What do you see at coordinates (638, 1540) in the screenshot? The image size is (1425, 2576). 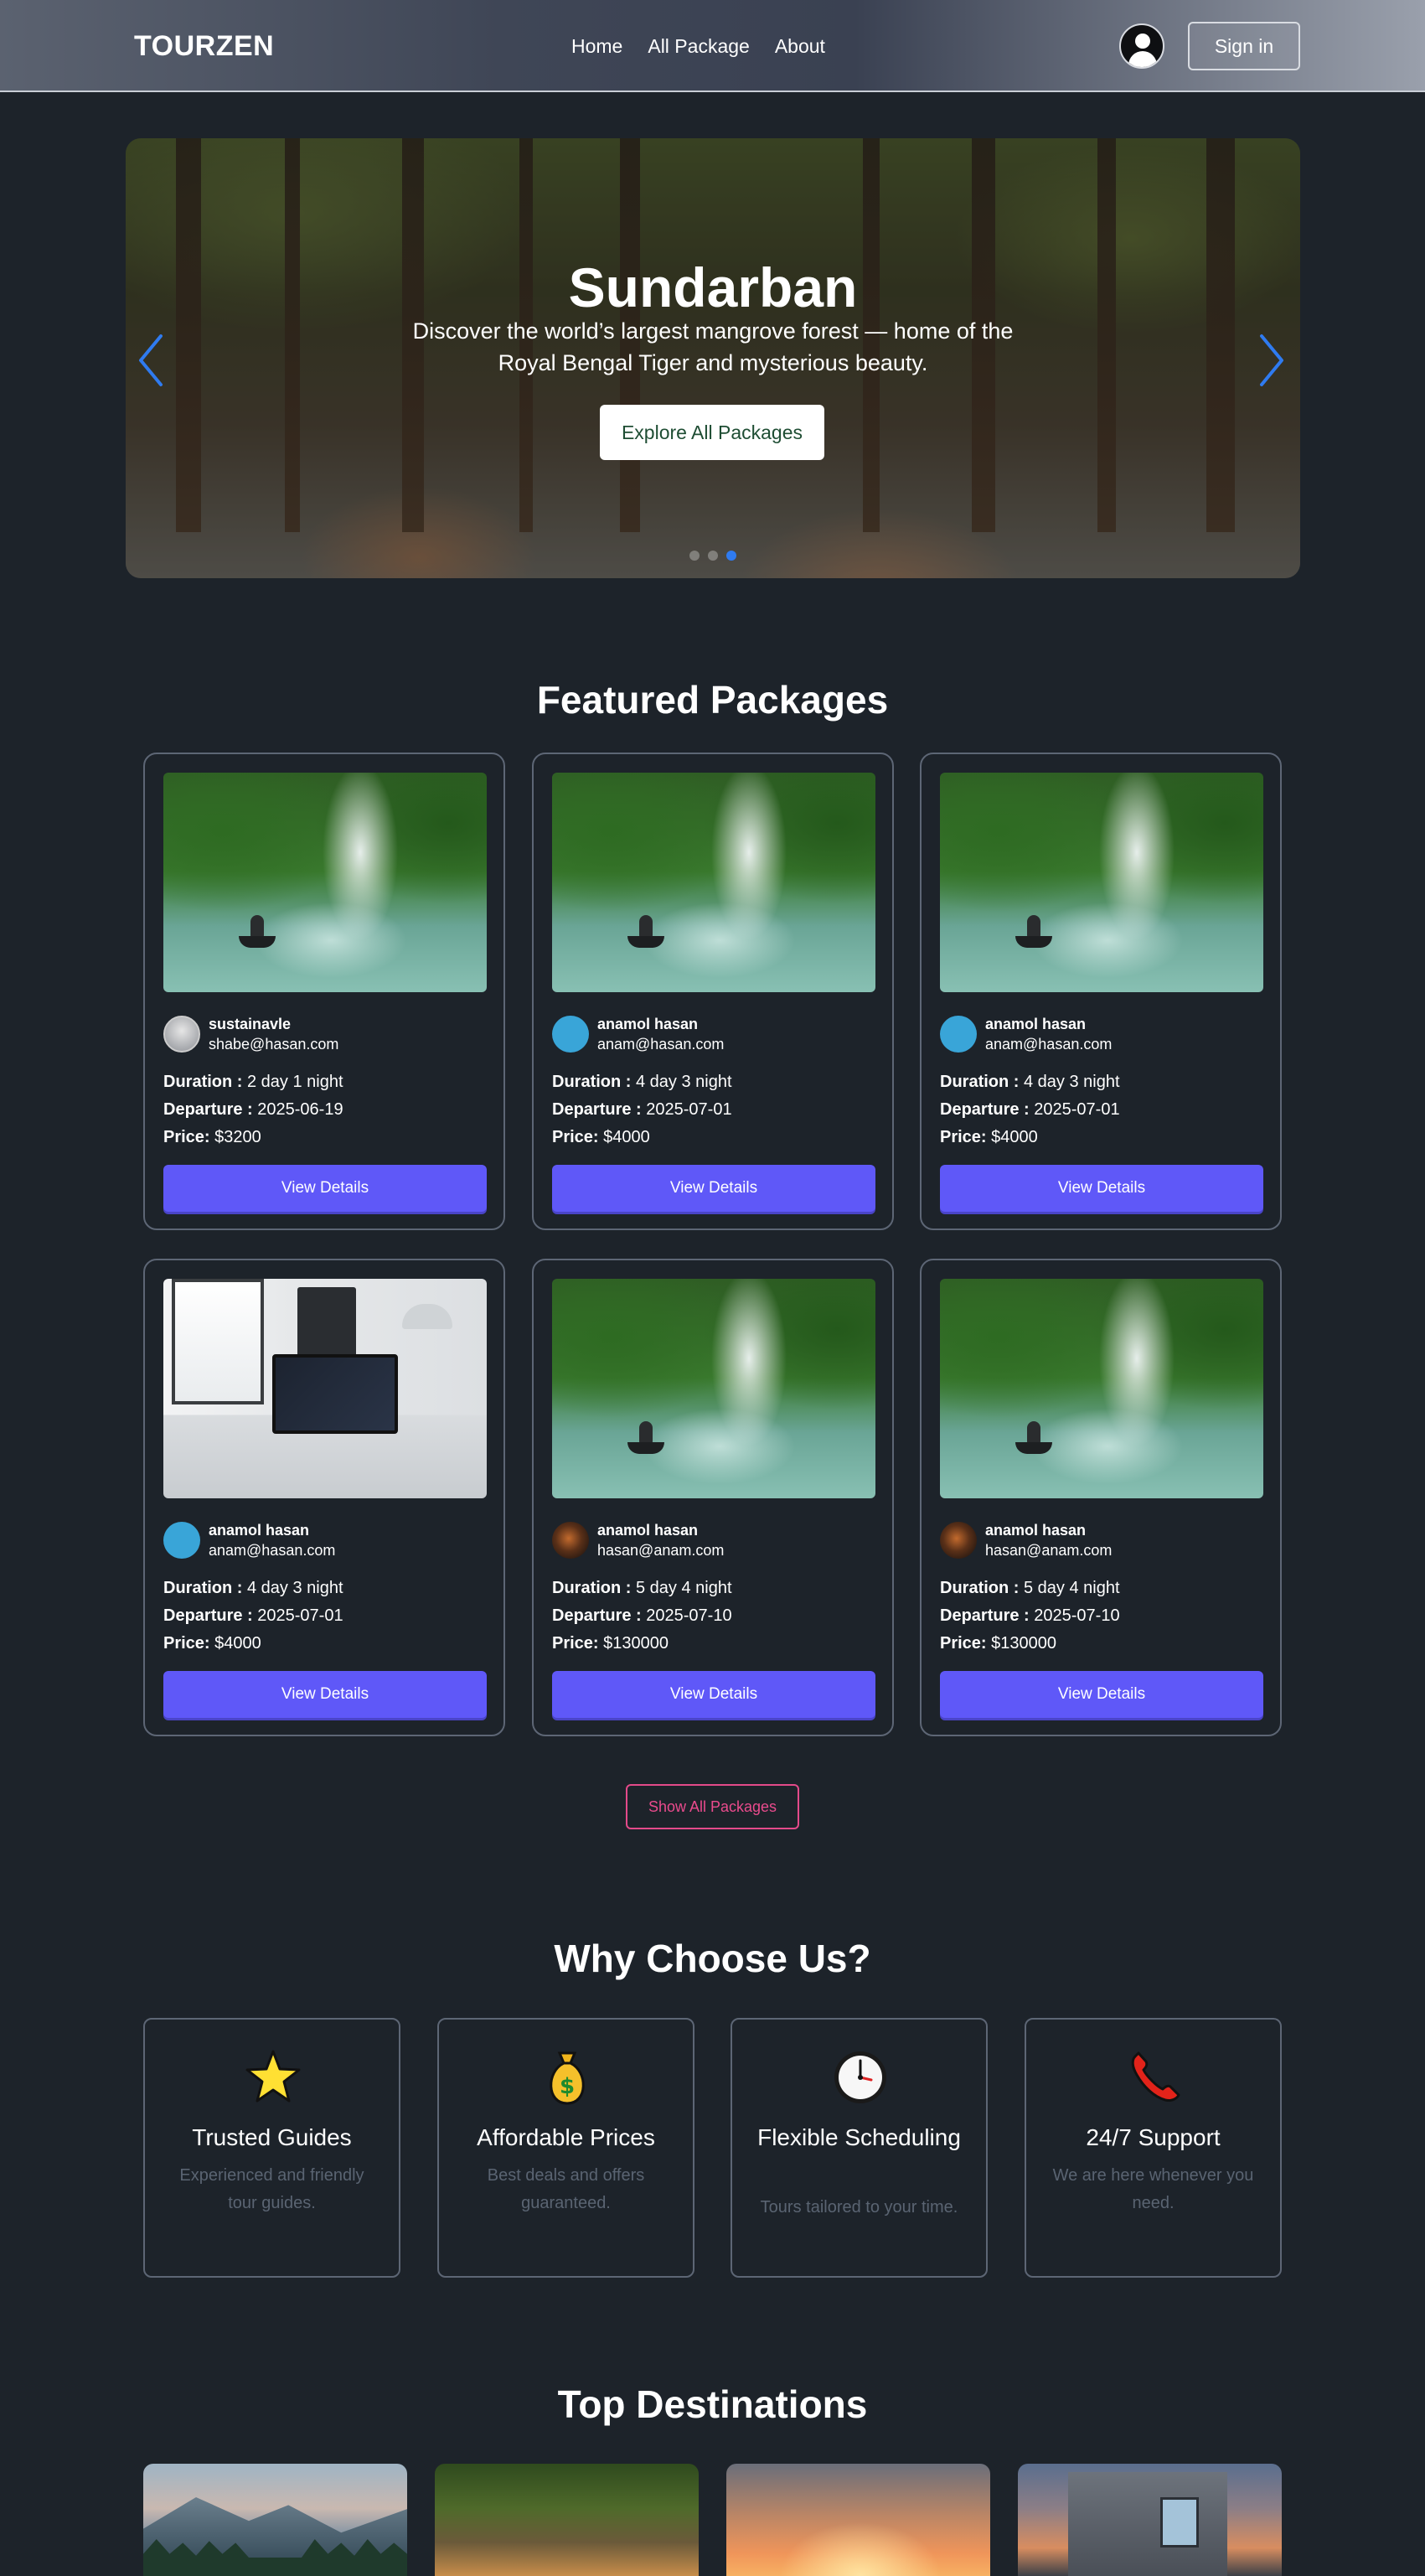 I see `package-author: anamol hasan hasan@anam.com` at bounding box center [638, 1540].